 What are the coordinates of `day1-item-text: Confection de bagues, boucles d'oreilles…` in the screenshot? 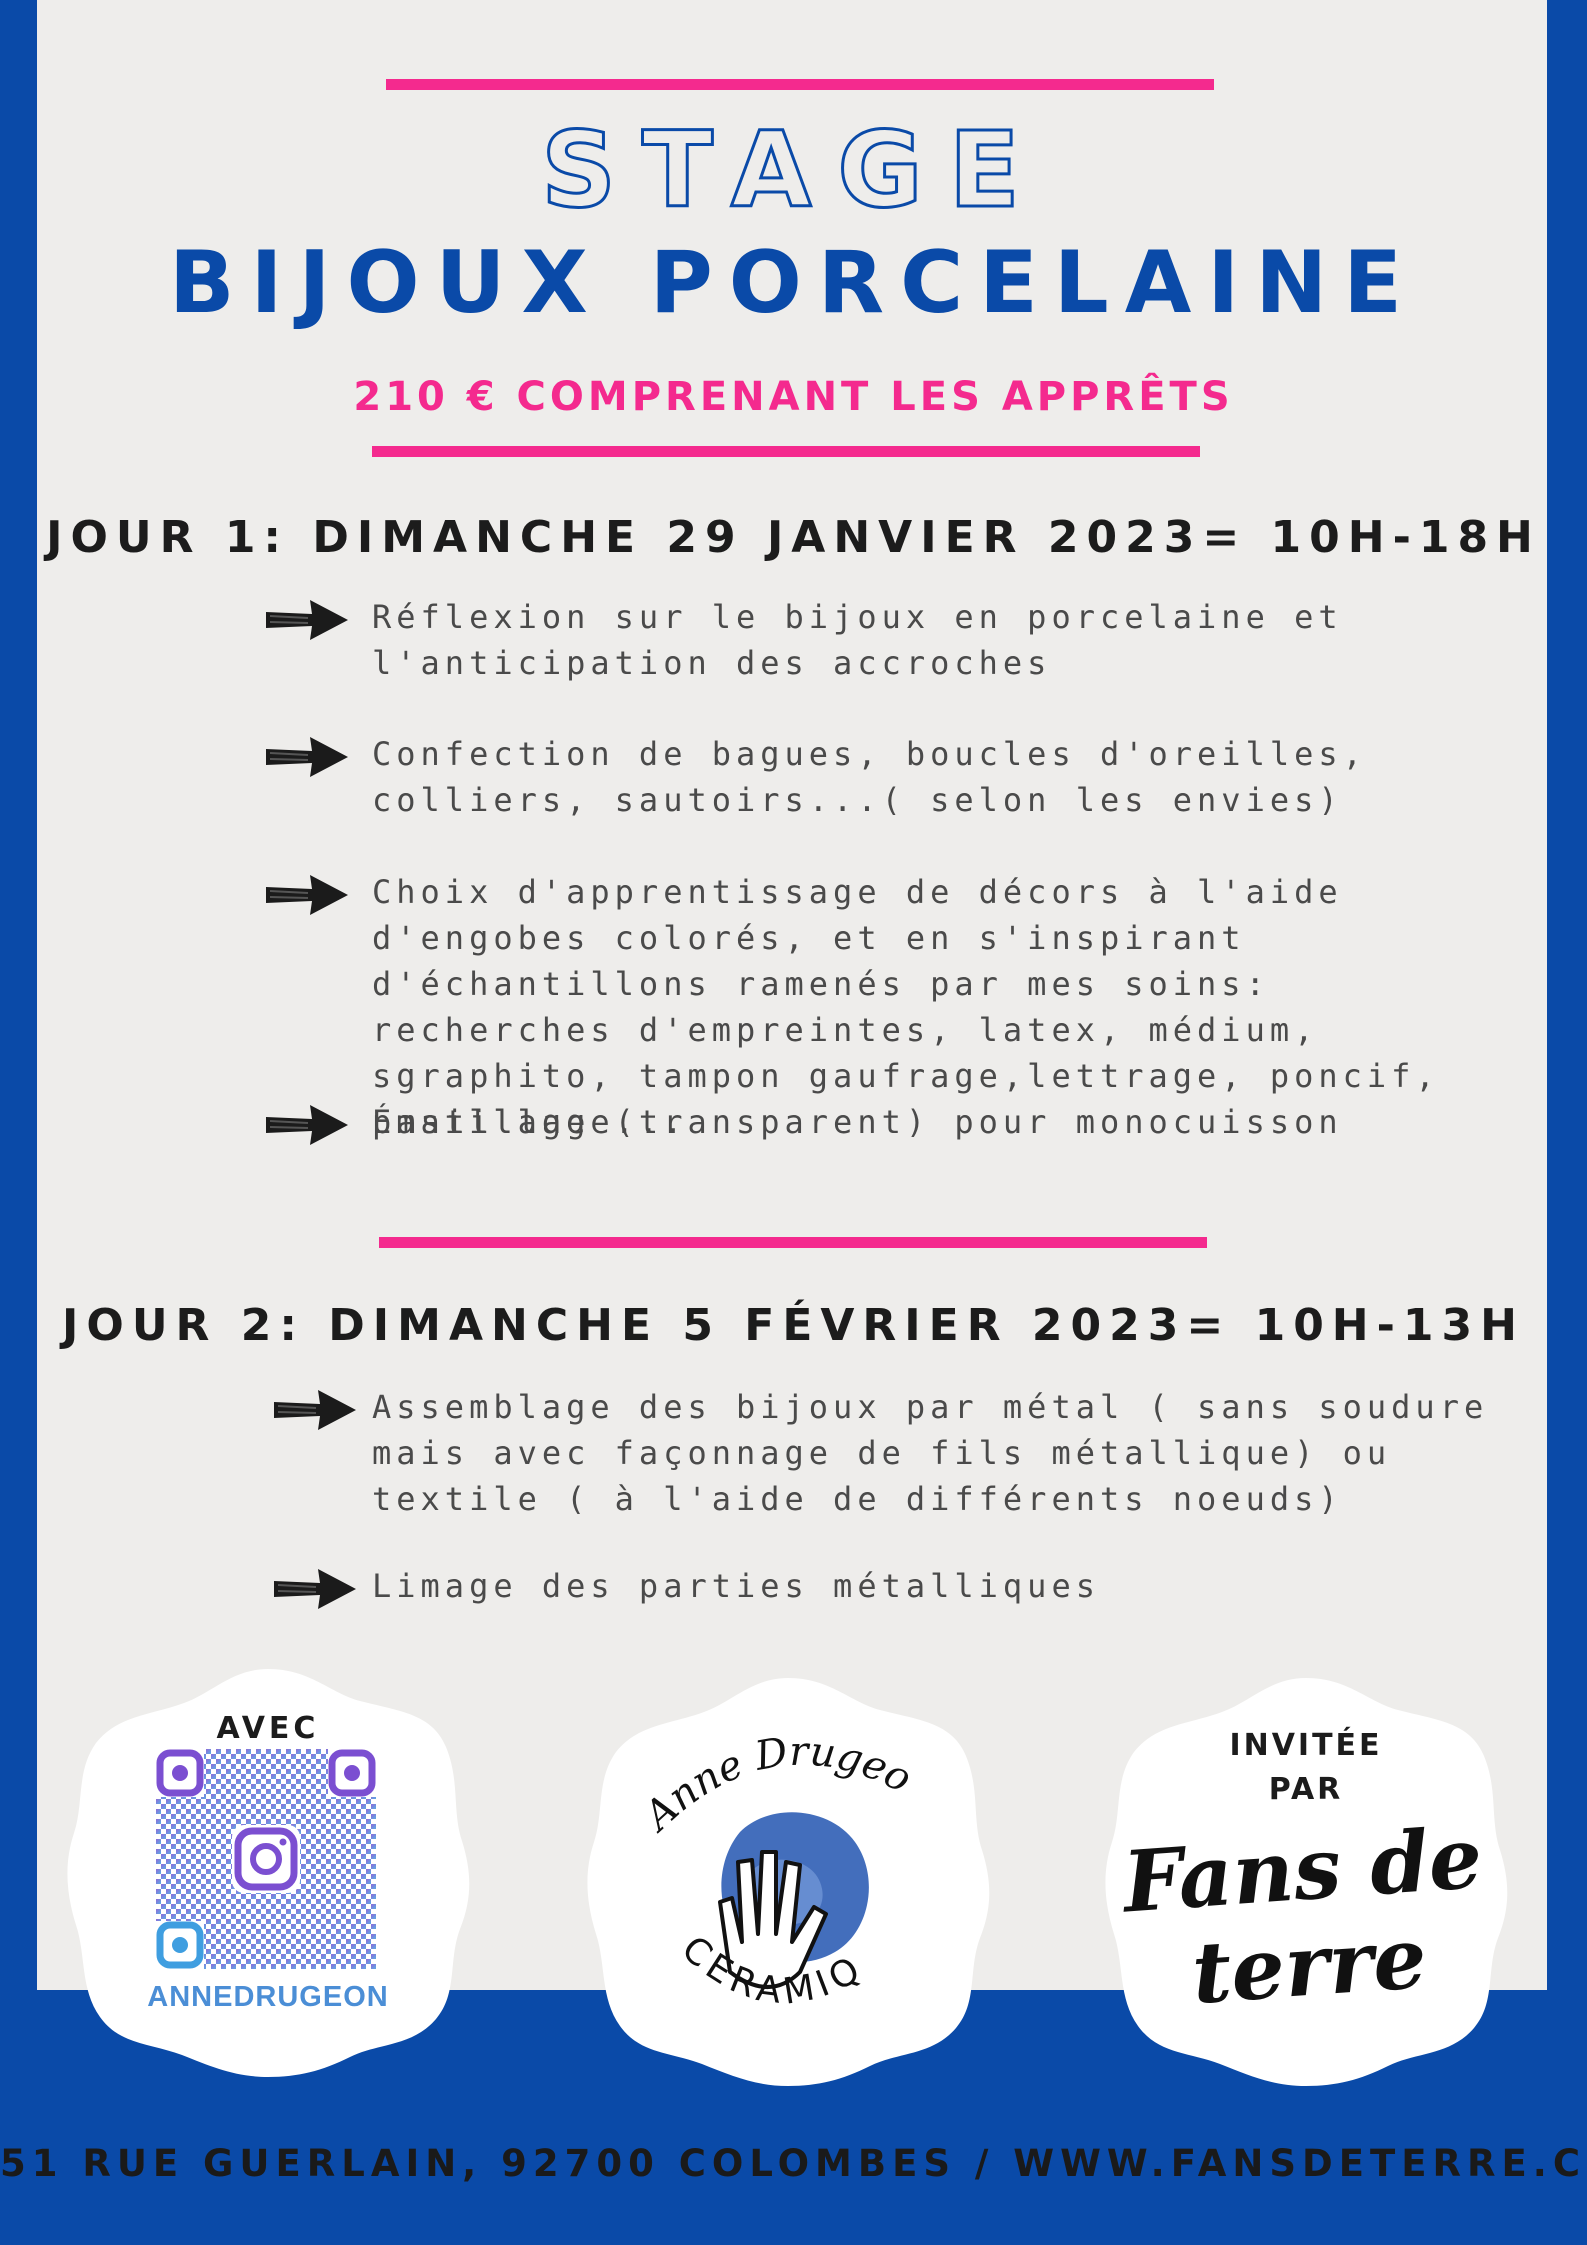 It's located at (869, 777).